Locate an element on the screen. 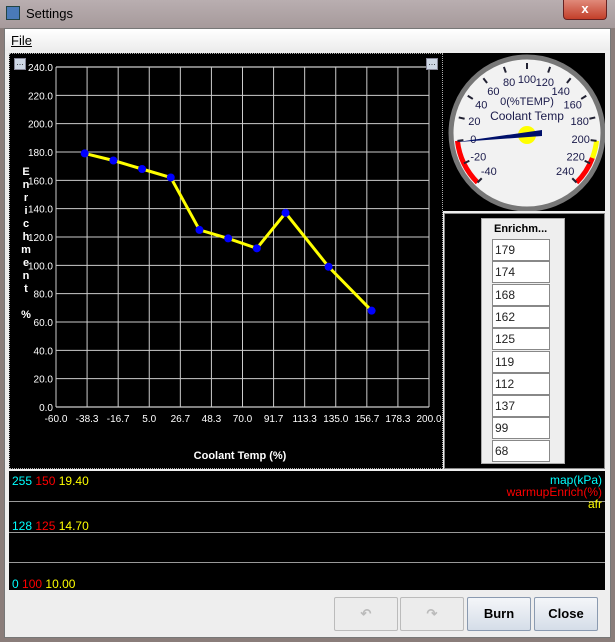 The height and width of the screenshot is (642, 615). ylabel-letter: e is located at coordinates (26, 263).